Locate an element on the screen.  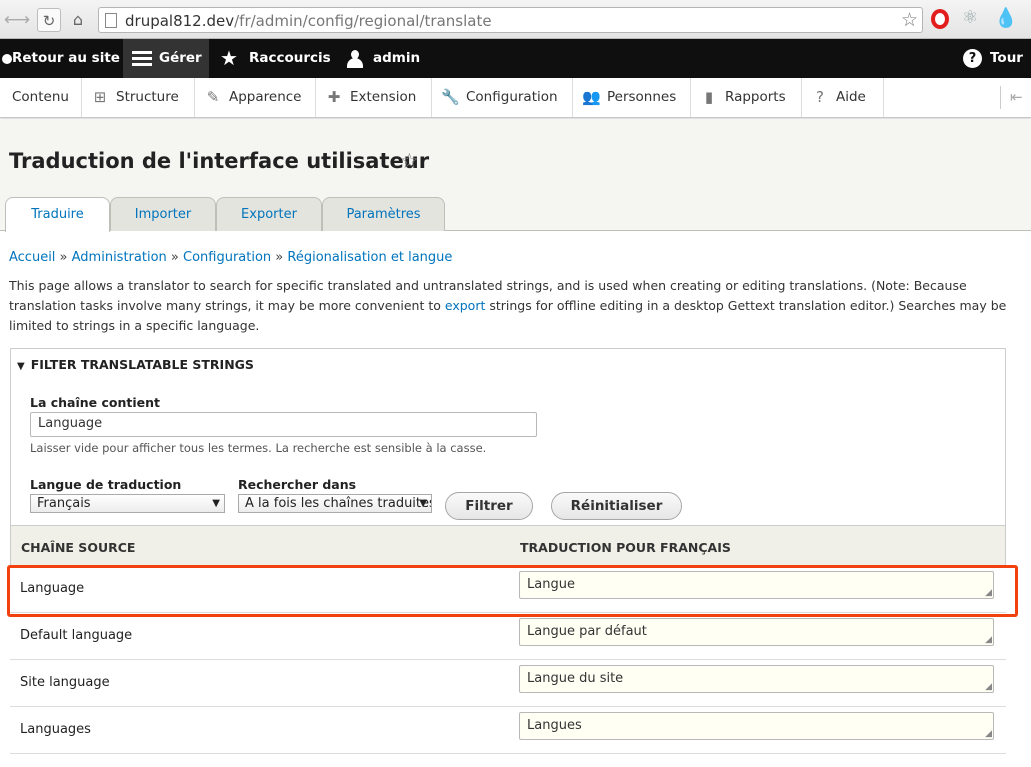
table-row: Language Langue ◢ is located at coordinates (508, 589).